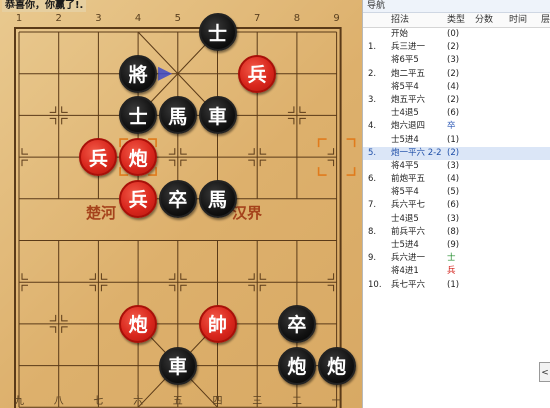 This screenshot has width=550, height=408. What do you see at coordinates (400, 20) in the screenshot?
I see `header-move: 招法` at bounding box center [400, 20].